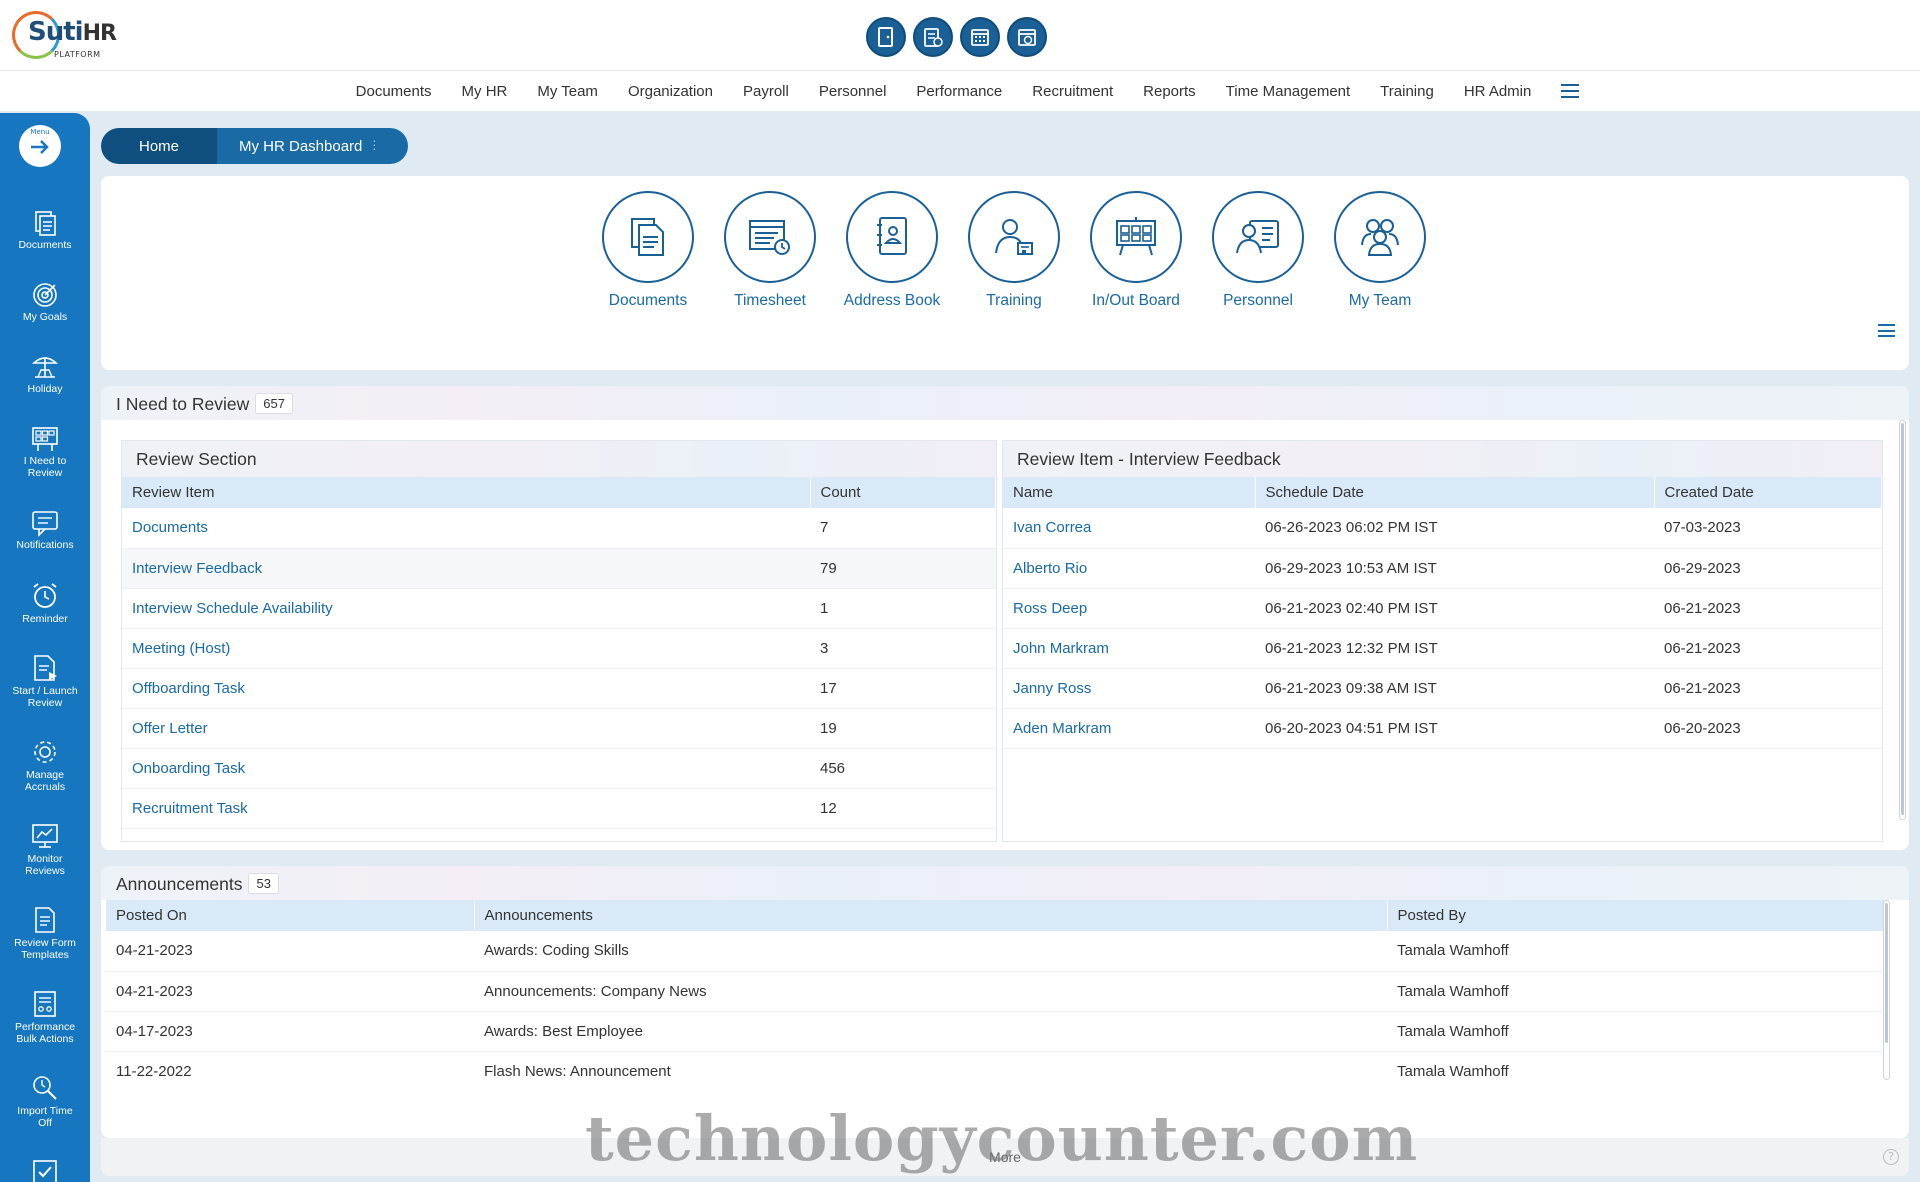  What do you see at coordinates (1902, 620) in the screenshot?
I see `review-scrollbar` at bounding box center [1902, 620].